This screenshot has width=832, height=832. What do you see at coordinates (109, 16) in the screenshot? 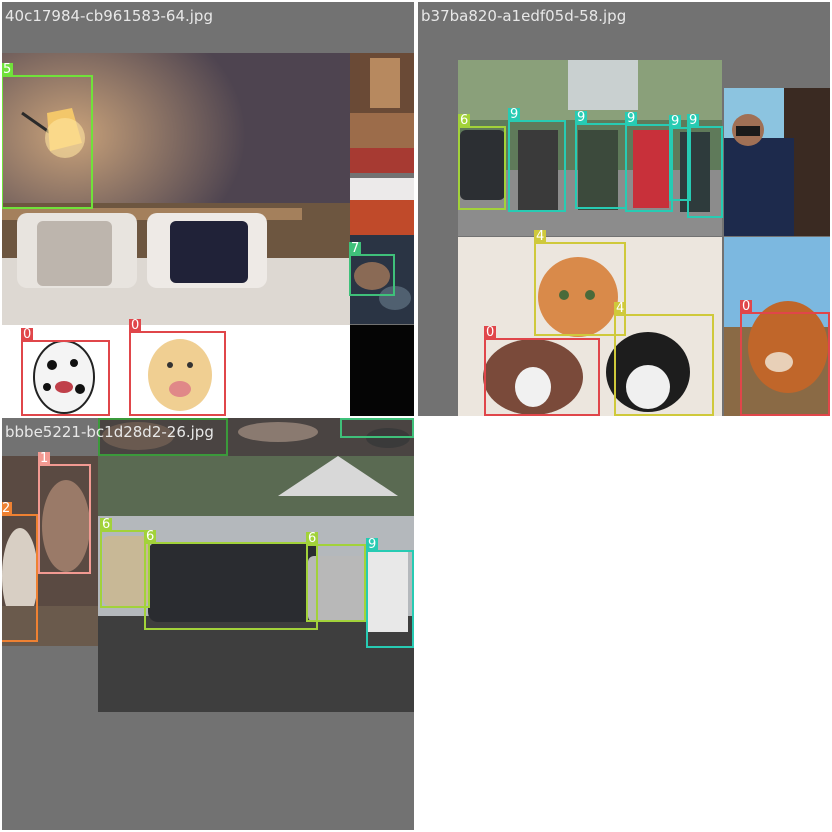
I see `tile-filename: 40c17984-cb961583-64.jpg` at bounding box center [109, 16].